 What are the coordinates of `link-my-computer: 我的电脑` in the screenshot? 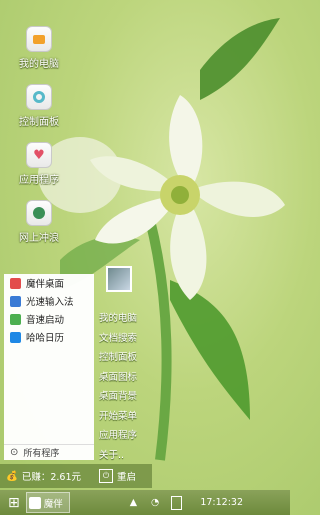 It's located at (123, 320).